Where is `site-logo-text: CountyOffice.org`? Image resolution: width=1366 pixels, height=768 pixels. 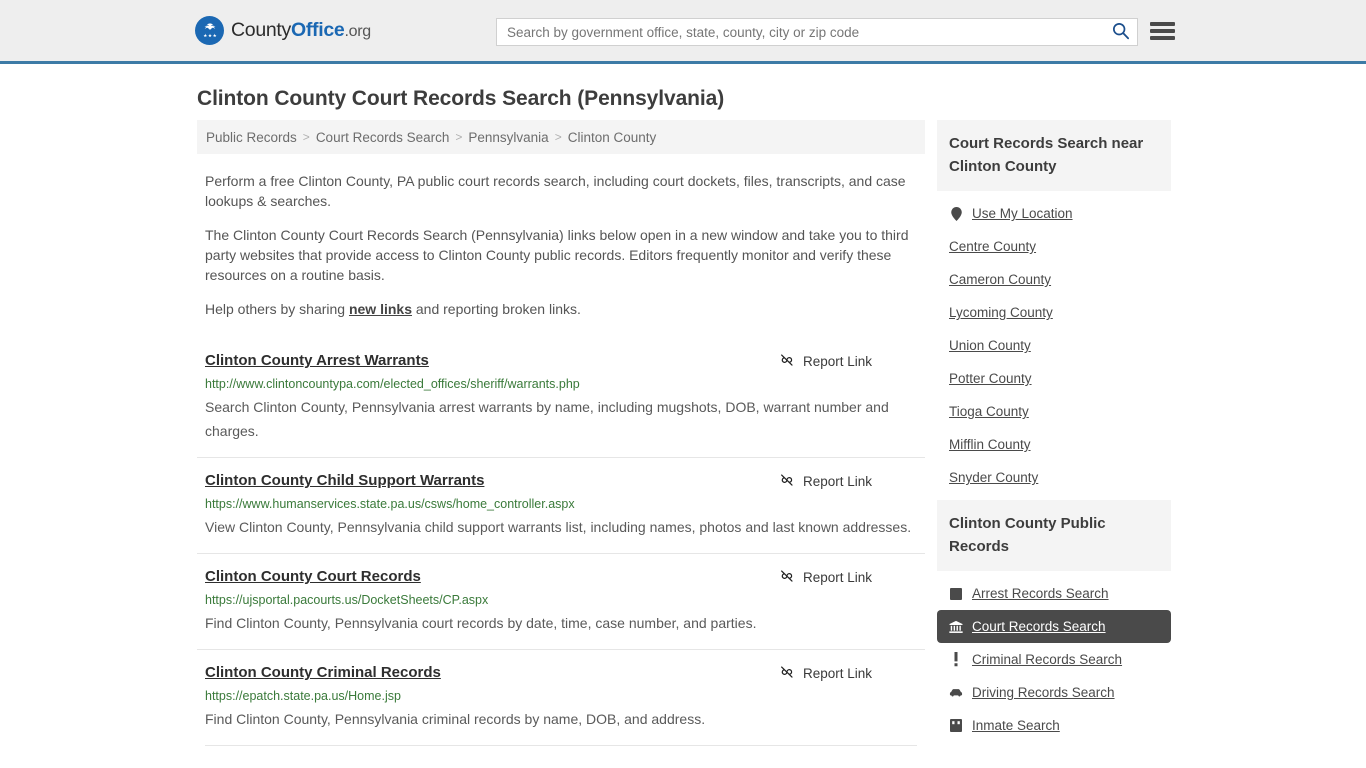 site-logo-text: CountyOffice.org is located at coordinates (301, 30).